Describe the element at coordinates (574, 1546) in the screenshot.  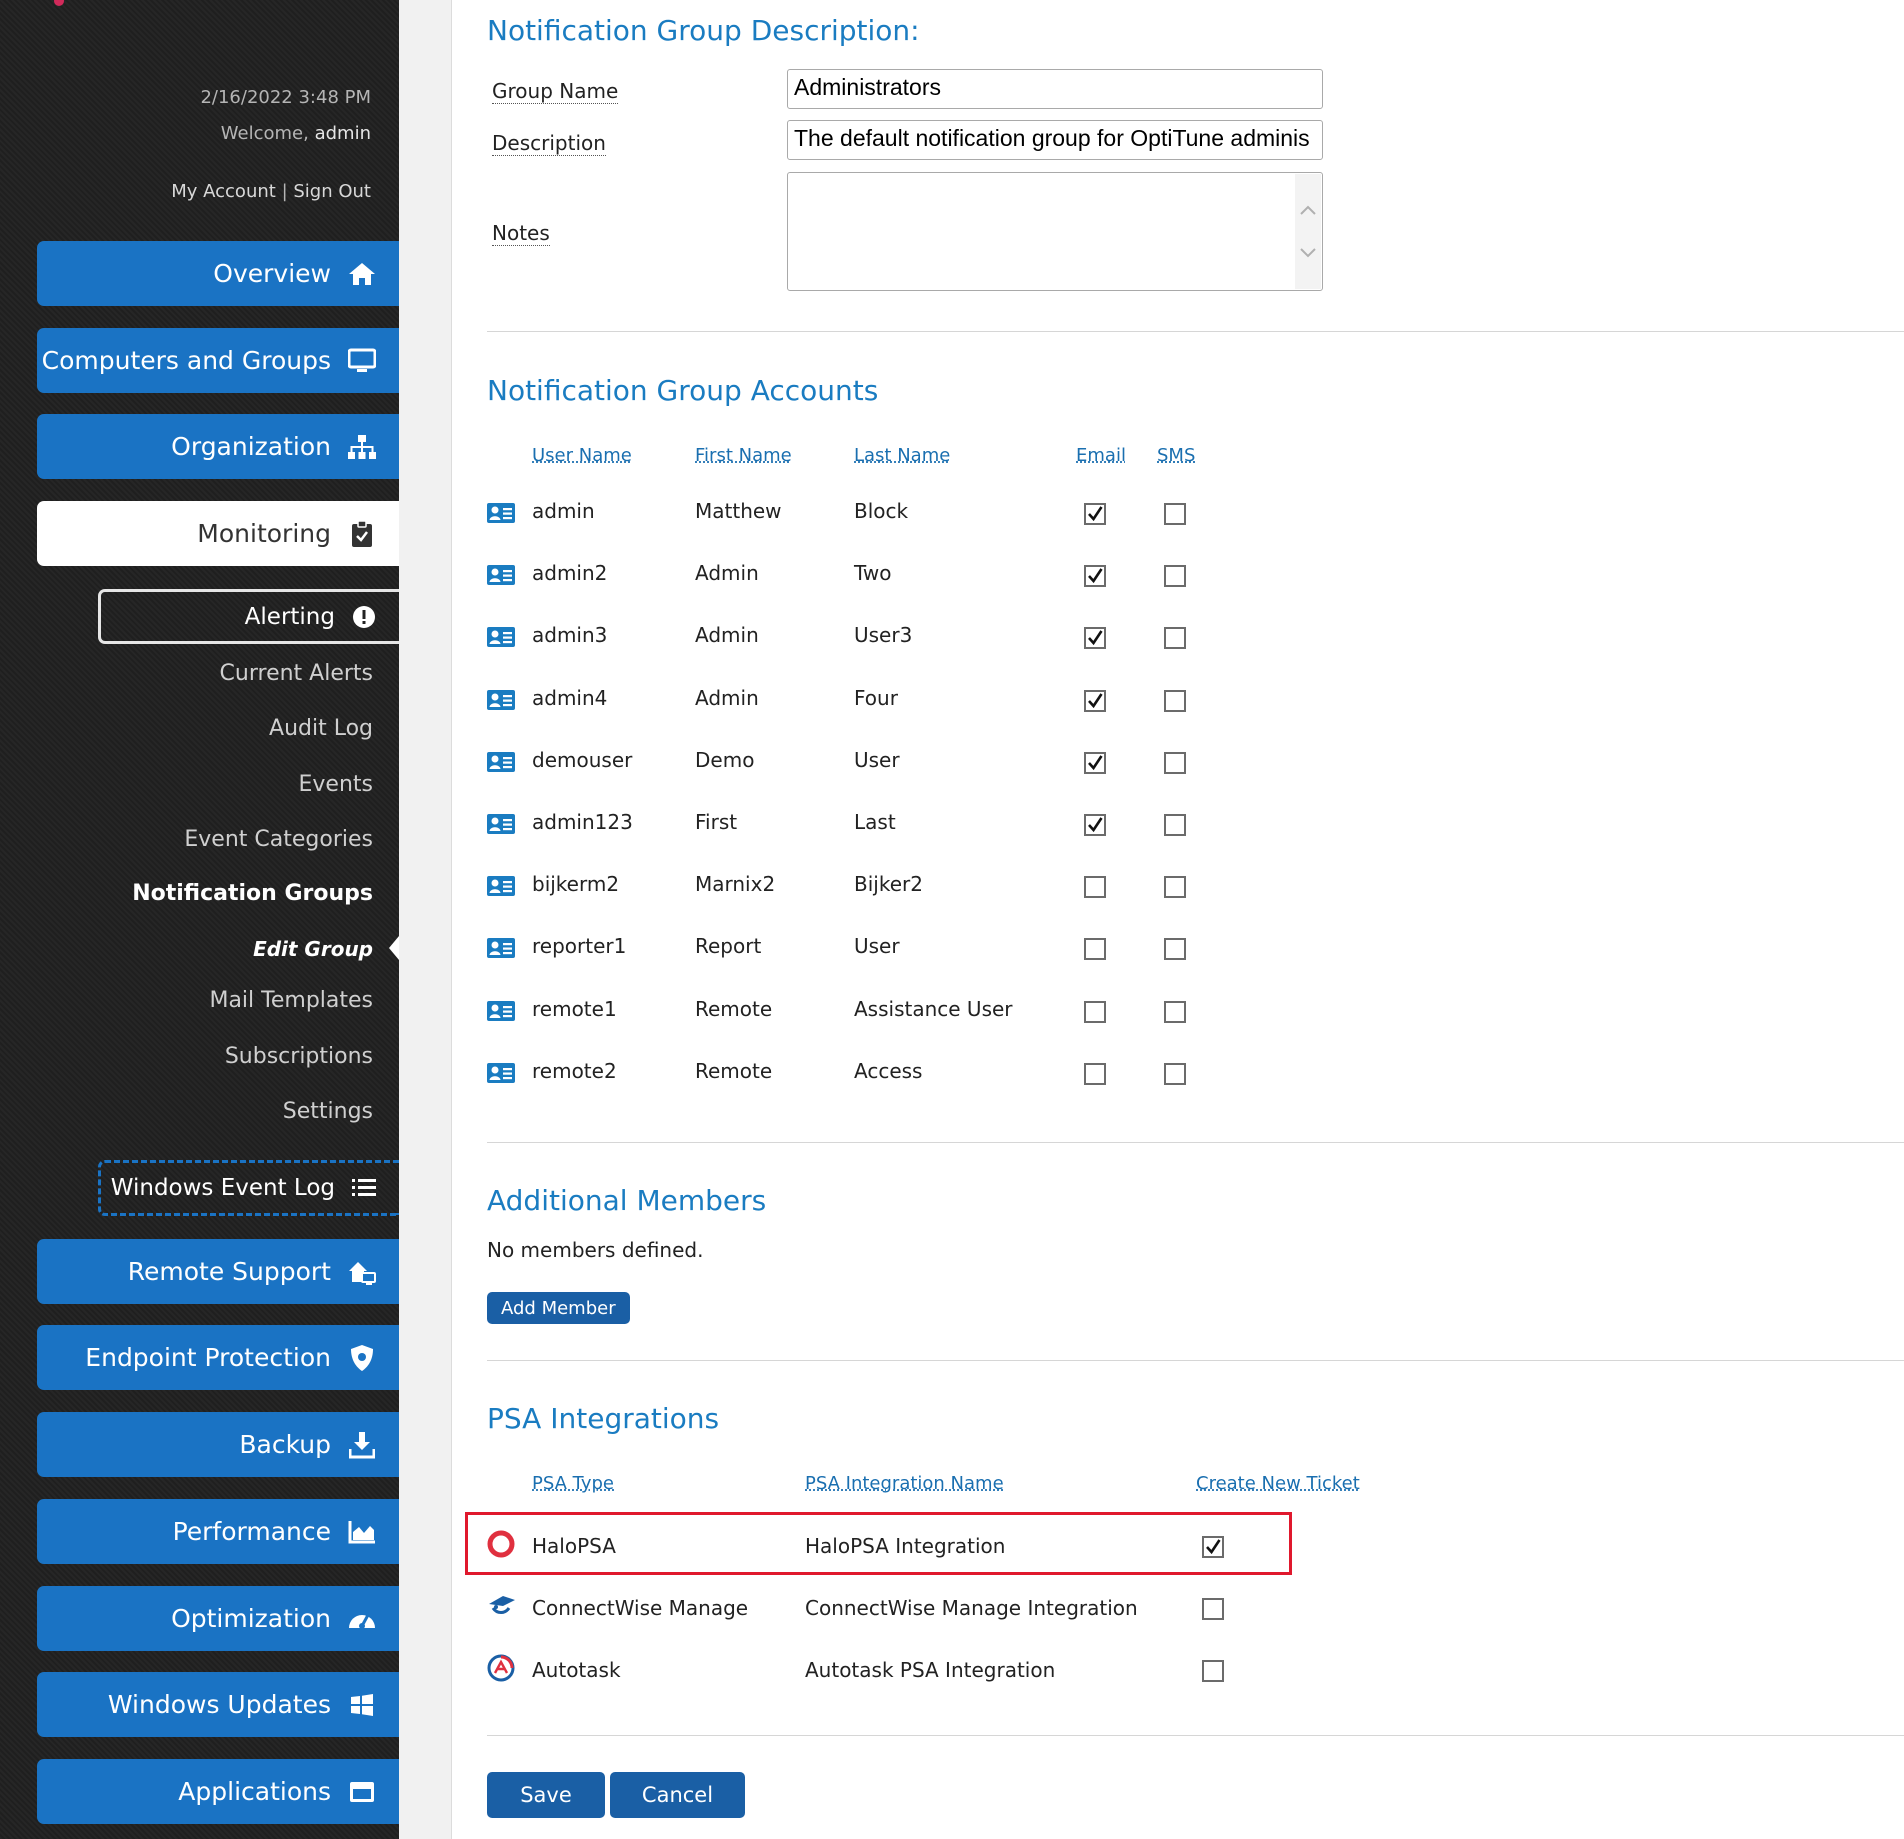
I see `psa-type: HaloPSA` at that location.